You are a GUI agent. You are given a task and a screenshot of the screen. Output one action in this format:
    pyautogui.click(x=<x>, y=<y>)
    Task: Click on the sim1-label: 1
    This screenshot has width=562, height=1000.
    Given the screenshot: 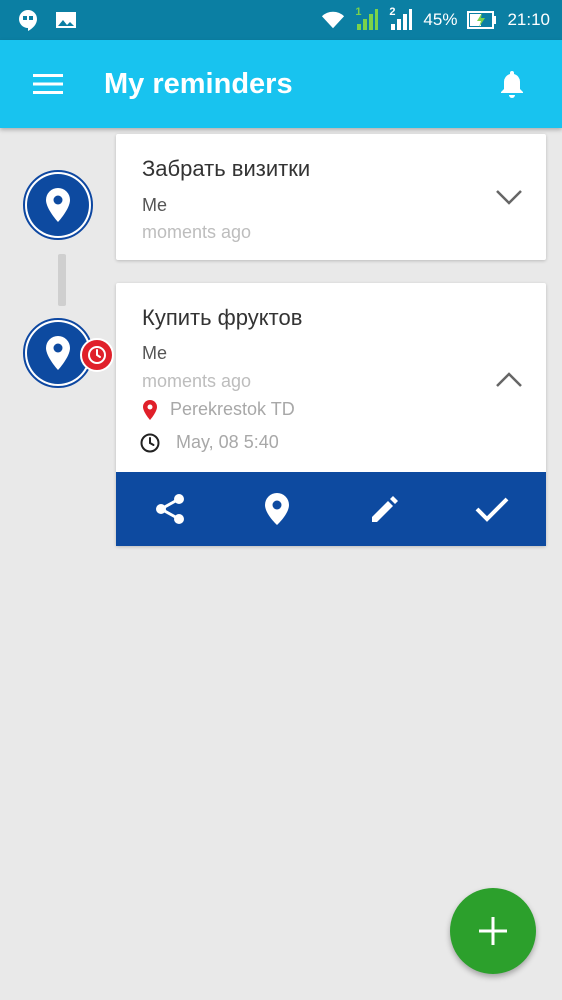 What is the action you would take?
    pyautogui.click(x=358, y=12)
    